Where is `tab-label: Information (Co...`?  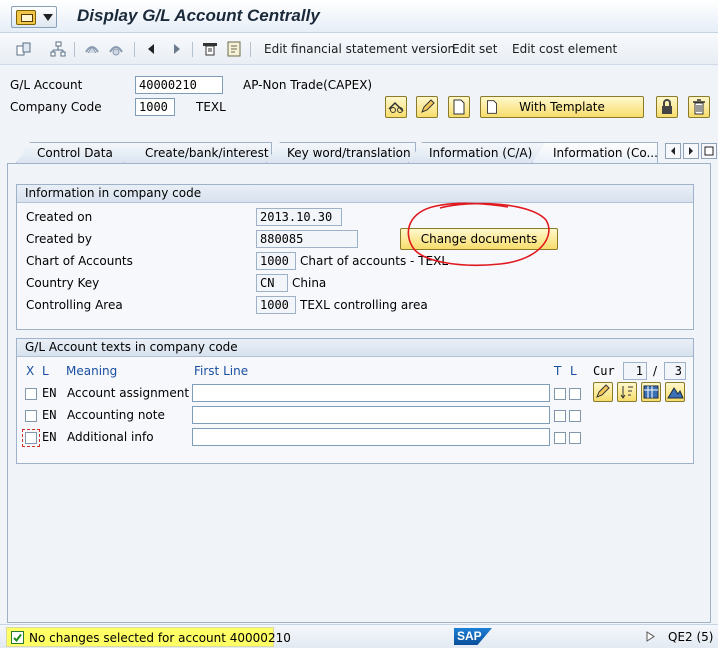
tab-label: Information (Co... is located at coordinates (605, 153).